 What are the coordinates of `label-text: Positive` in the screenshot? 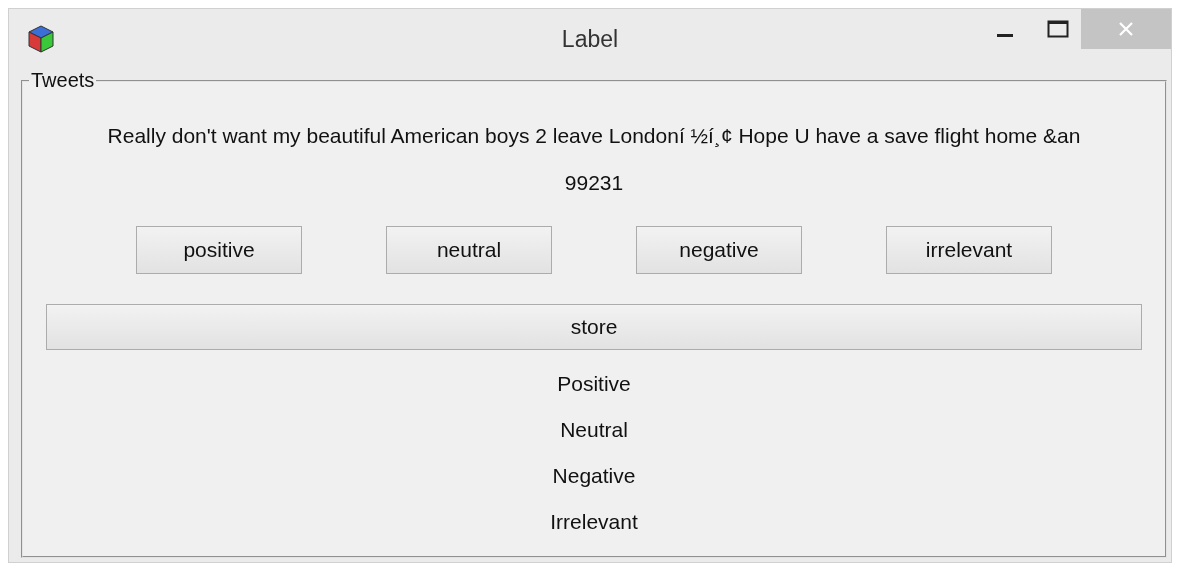 It's located at (594, 384).